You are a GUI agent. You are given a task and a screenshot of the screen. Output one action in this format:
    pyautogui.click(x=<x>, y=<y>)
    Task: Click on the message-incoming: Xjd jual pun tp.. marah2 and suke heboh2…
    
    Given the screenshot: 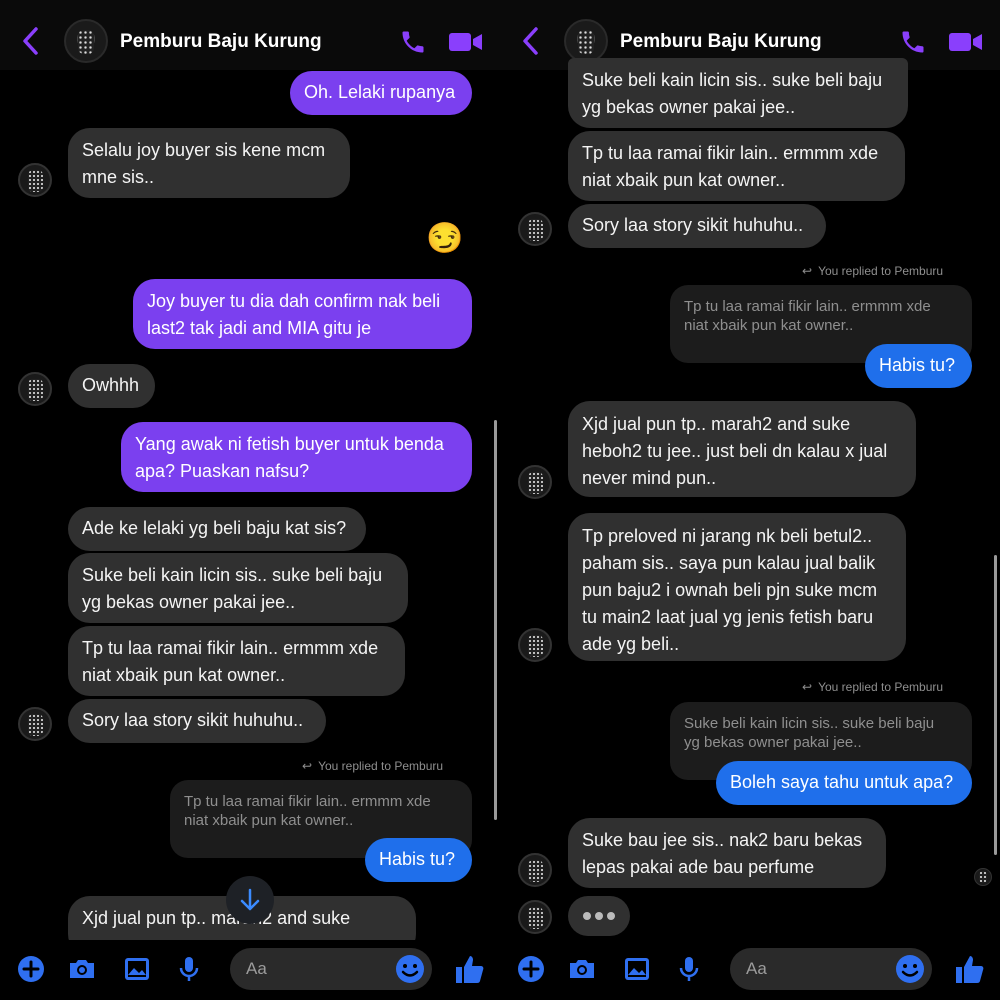 What is the action you would take?
    pyautogui.click(x=742, y=449)
    